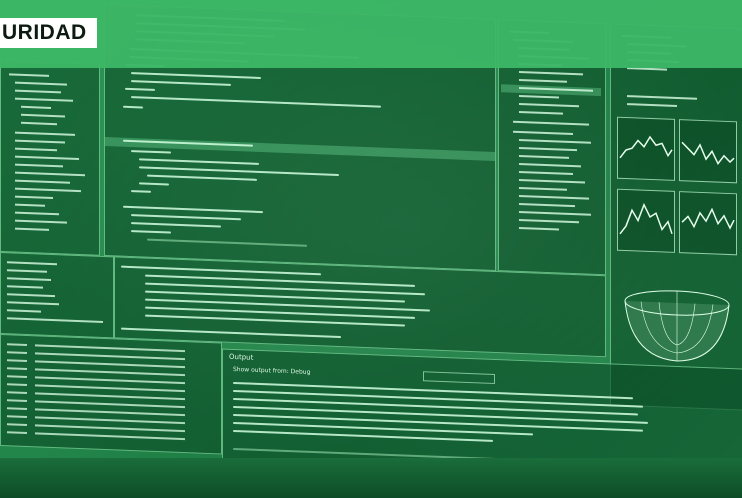 Image resolution: width=742 pixels, height=498 pixels. What do you see at coordinates (676, 217) in the screenshot?
I see `plot-pane` at bounding box center [676, 217].